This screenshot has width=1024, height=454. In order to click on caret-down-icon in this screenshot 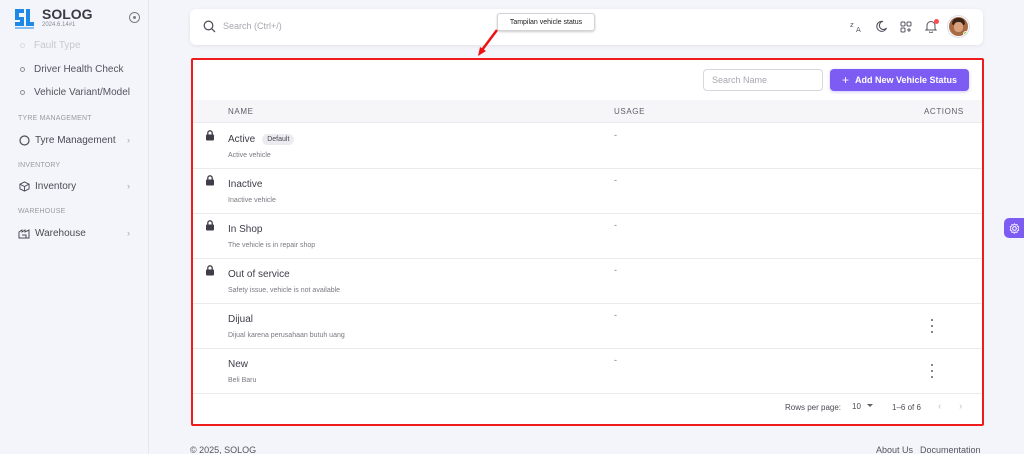, I will do `click(870, 405)`.